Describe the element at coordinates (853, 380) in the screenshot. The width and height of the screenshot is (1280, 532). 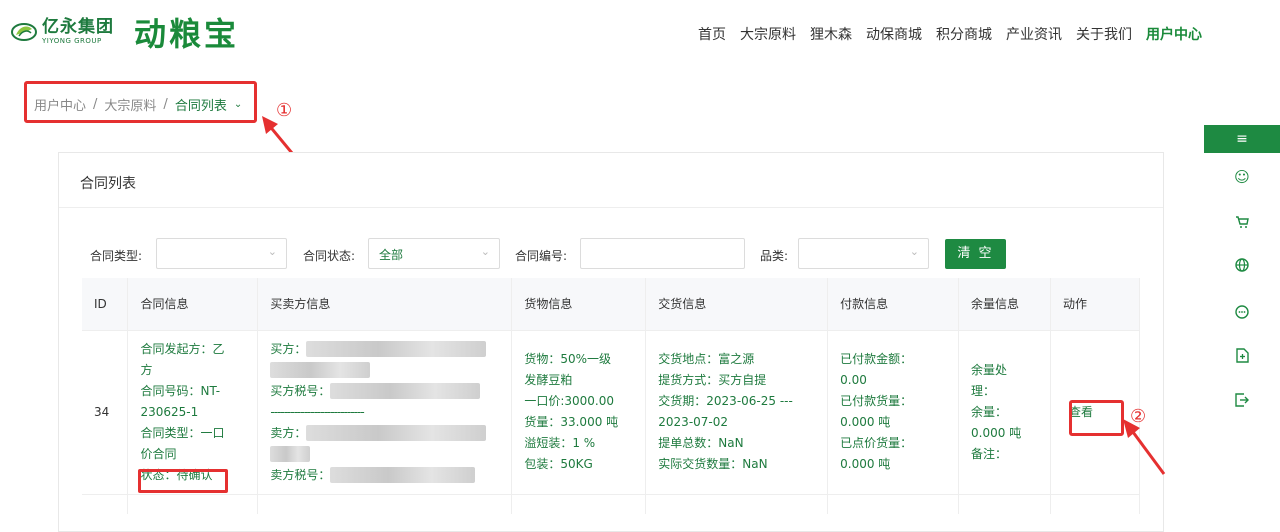
I see `paid-amount-value: 0.00` at that location.